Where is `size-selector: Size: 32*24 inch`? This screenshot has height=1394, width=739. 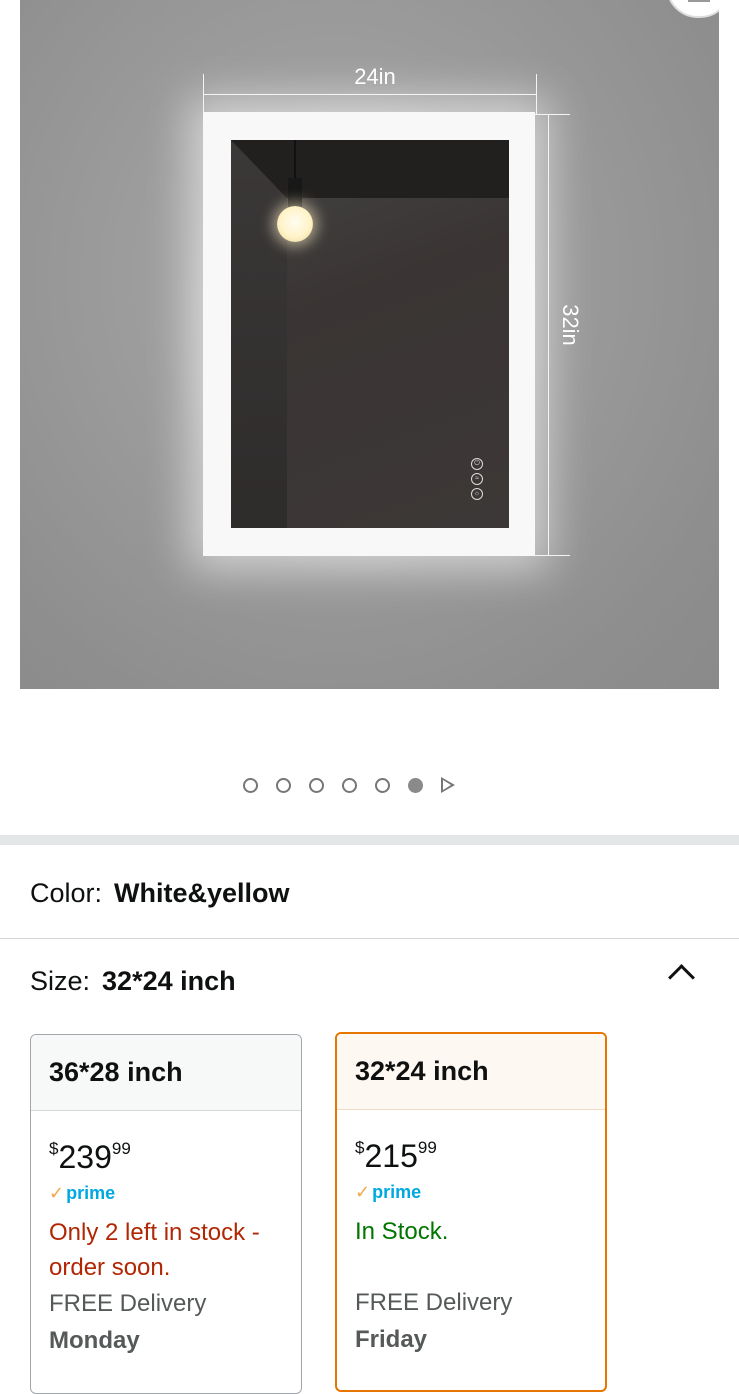 size-selector: Size: 32*24 inch is located at coordinates (133, 981).